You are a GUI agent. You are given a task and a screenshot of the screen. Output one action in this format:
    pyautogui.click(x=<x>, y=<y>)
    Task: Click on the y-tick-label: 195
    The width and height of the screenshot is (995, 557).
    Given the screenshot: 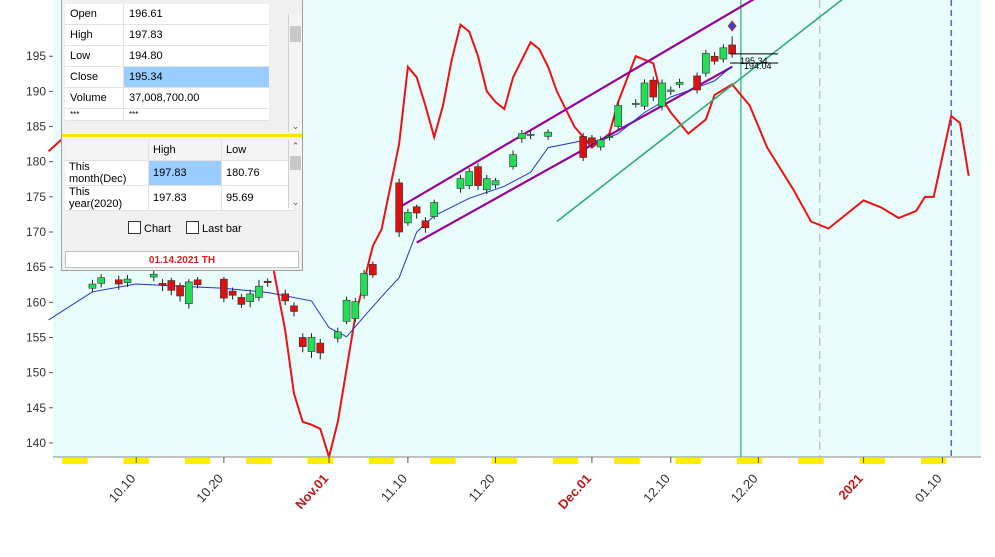 What is the action you would take?
    pyautogui.click(x=36, y=56)
    